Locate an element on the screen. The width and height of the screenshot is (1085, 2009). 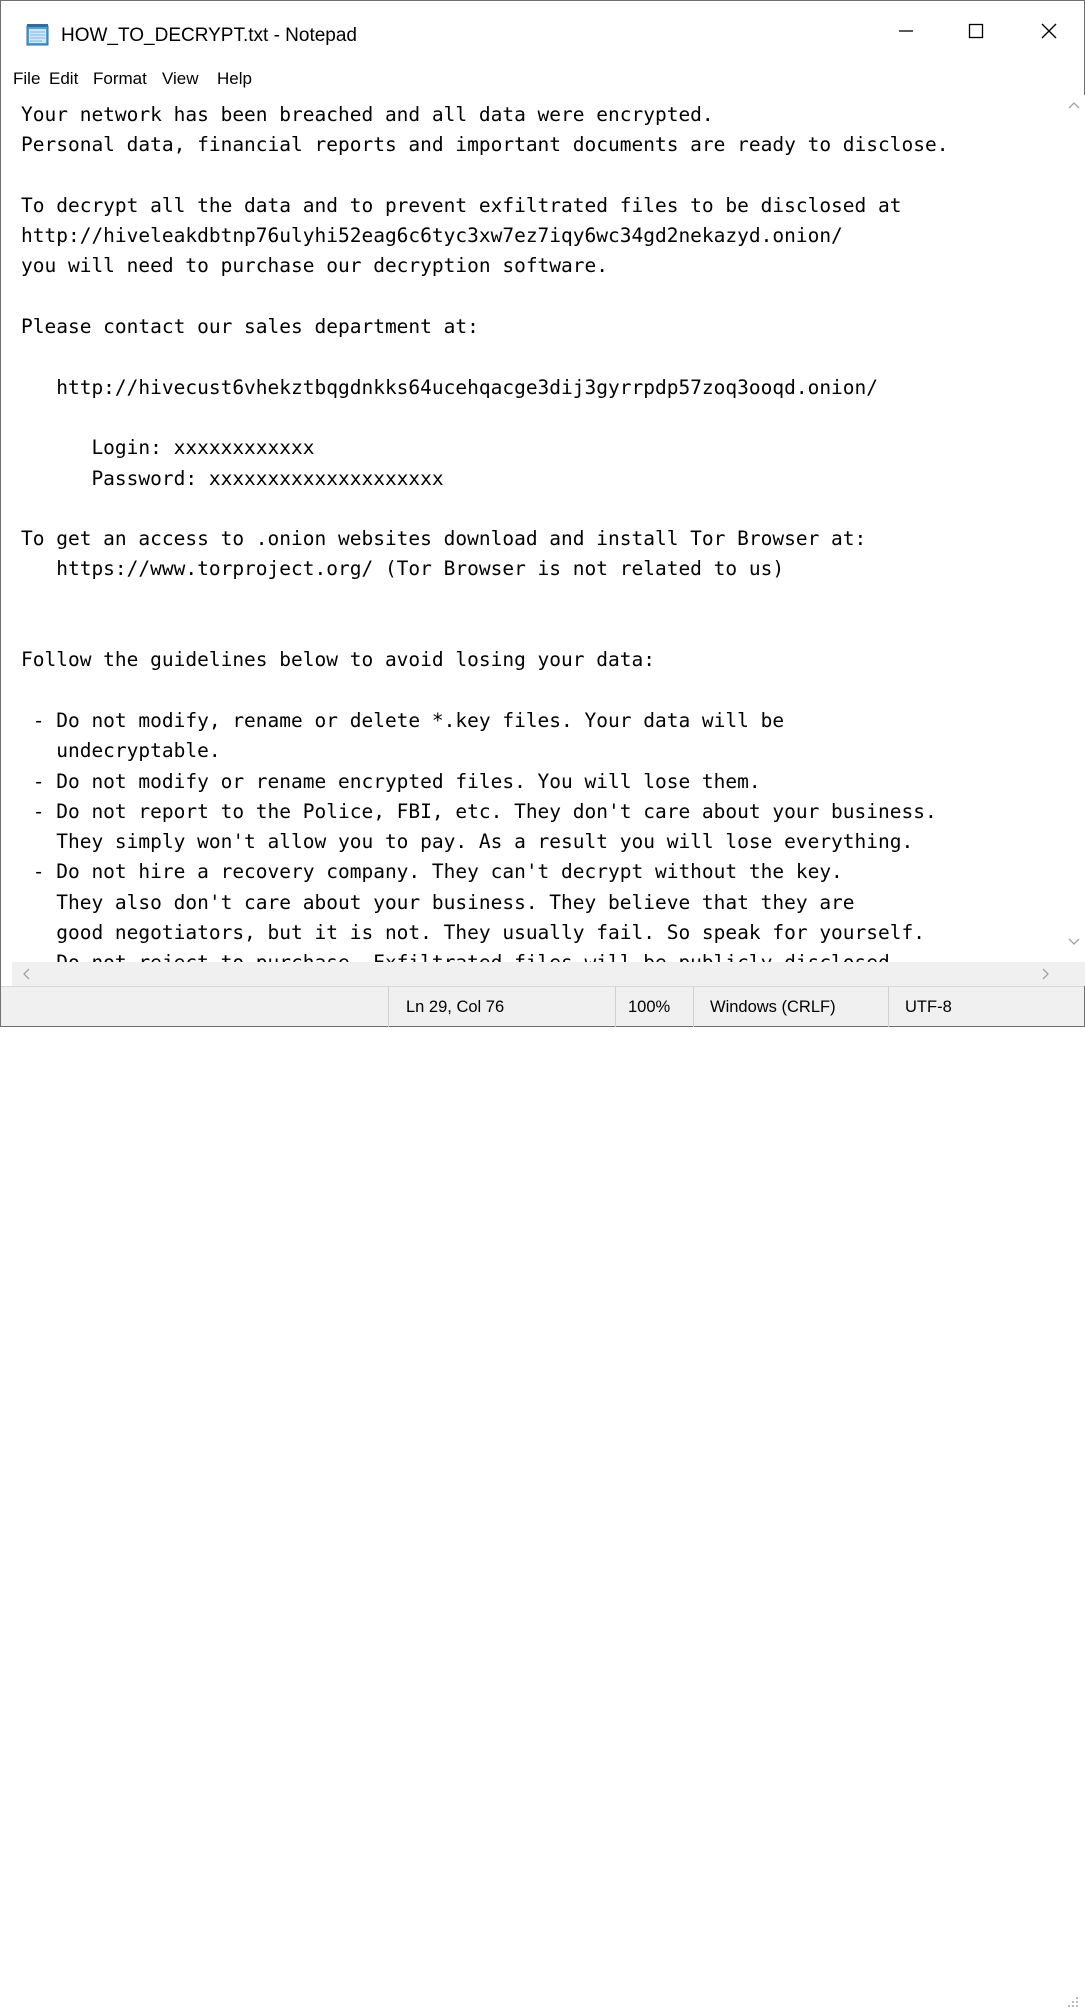
line-ending: Windows (CRLF) is located at coordinates (773, 1007).